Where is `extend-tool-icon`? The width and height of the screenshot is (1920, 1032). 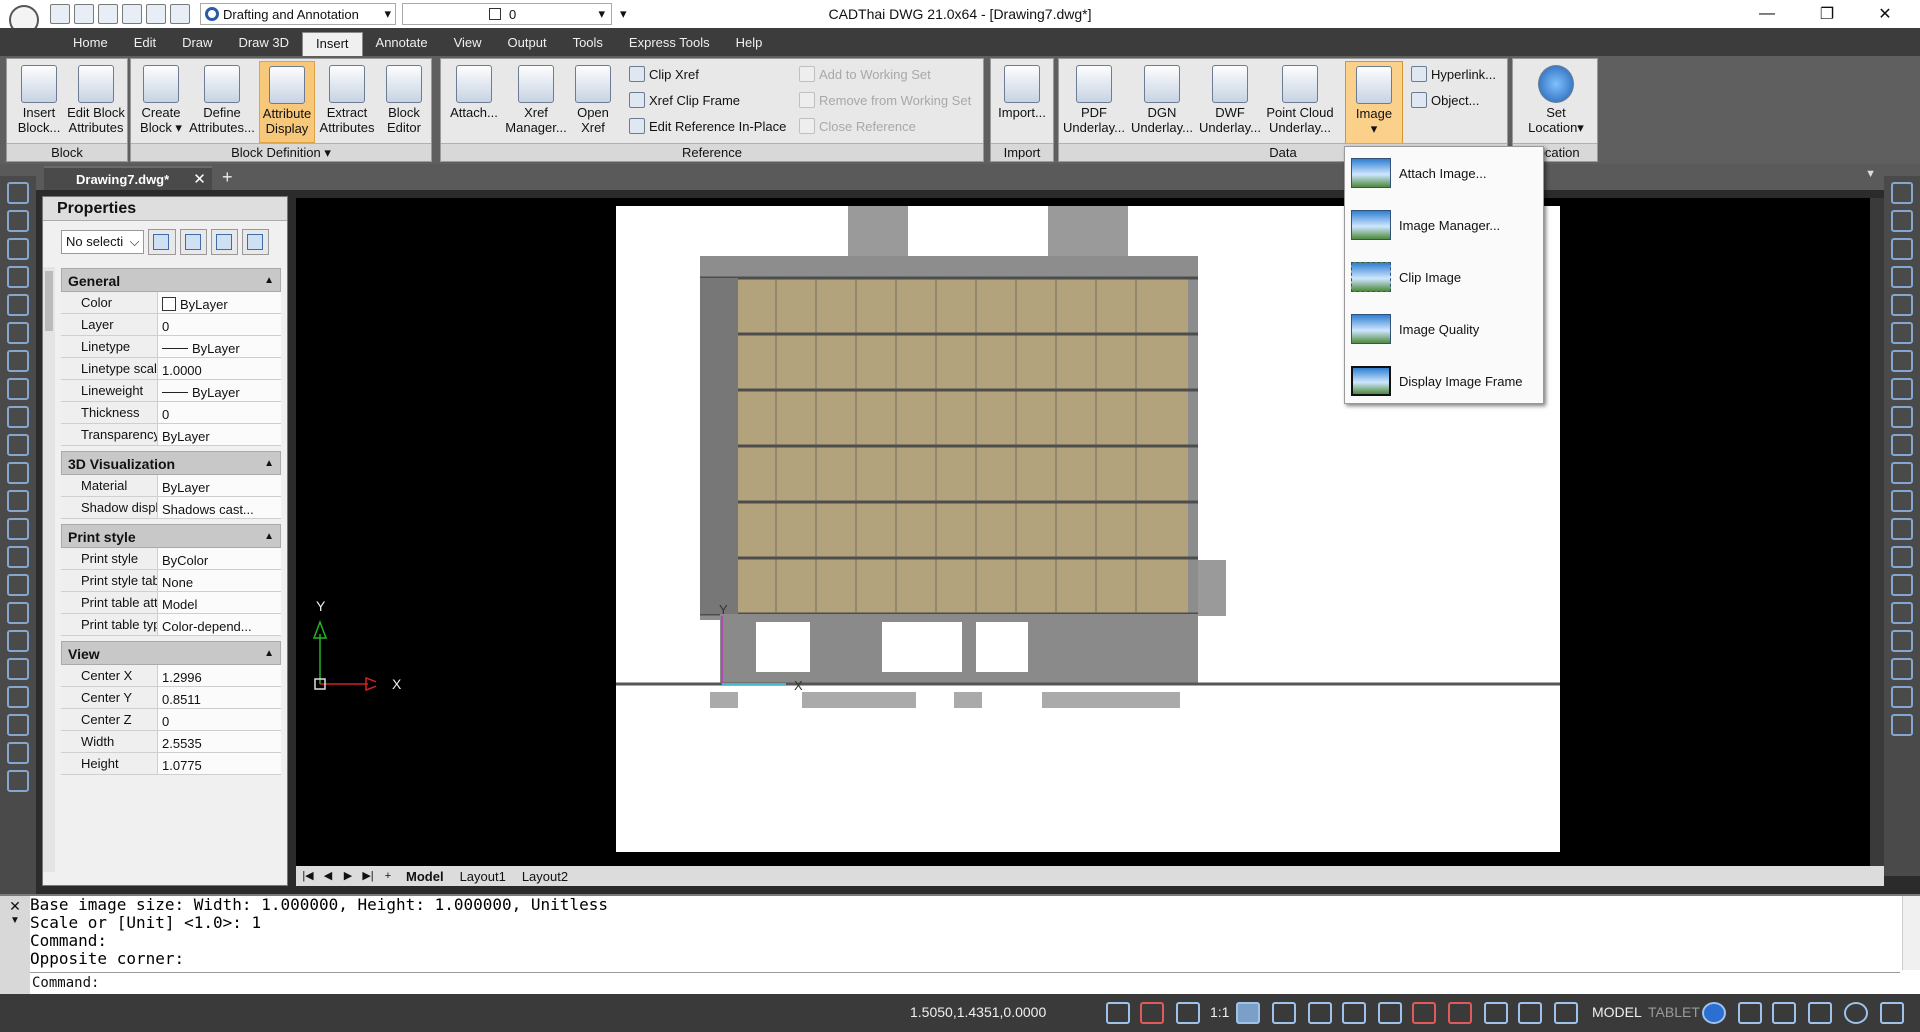 extend-tool-icon is located at coordinates (1902, 501).